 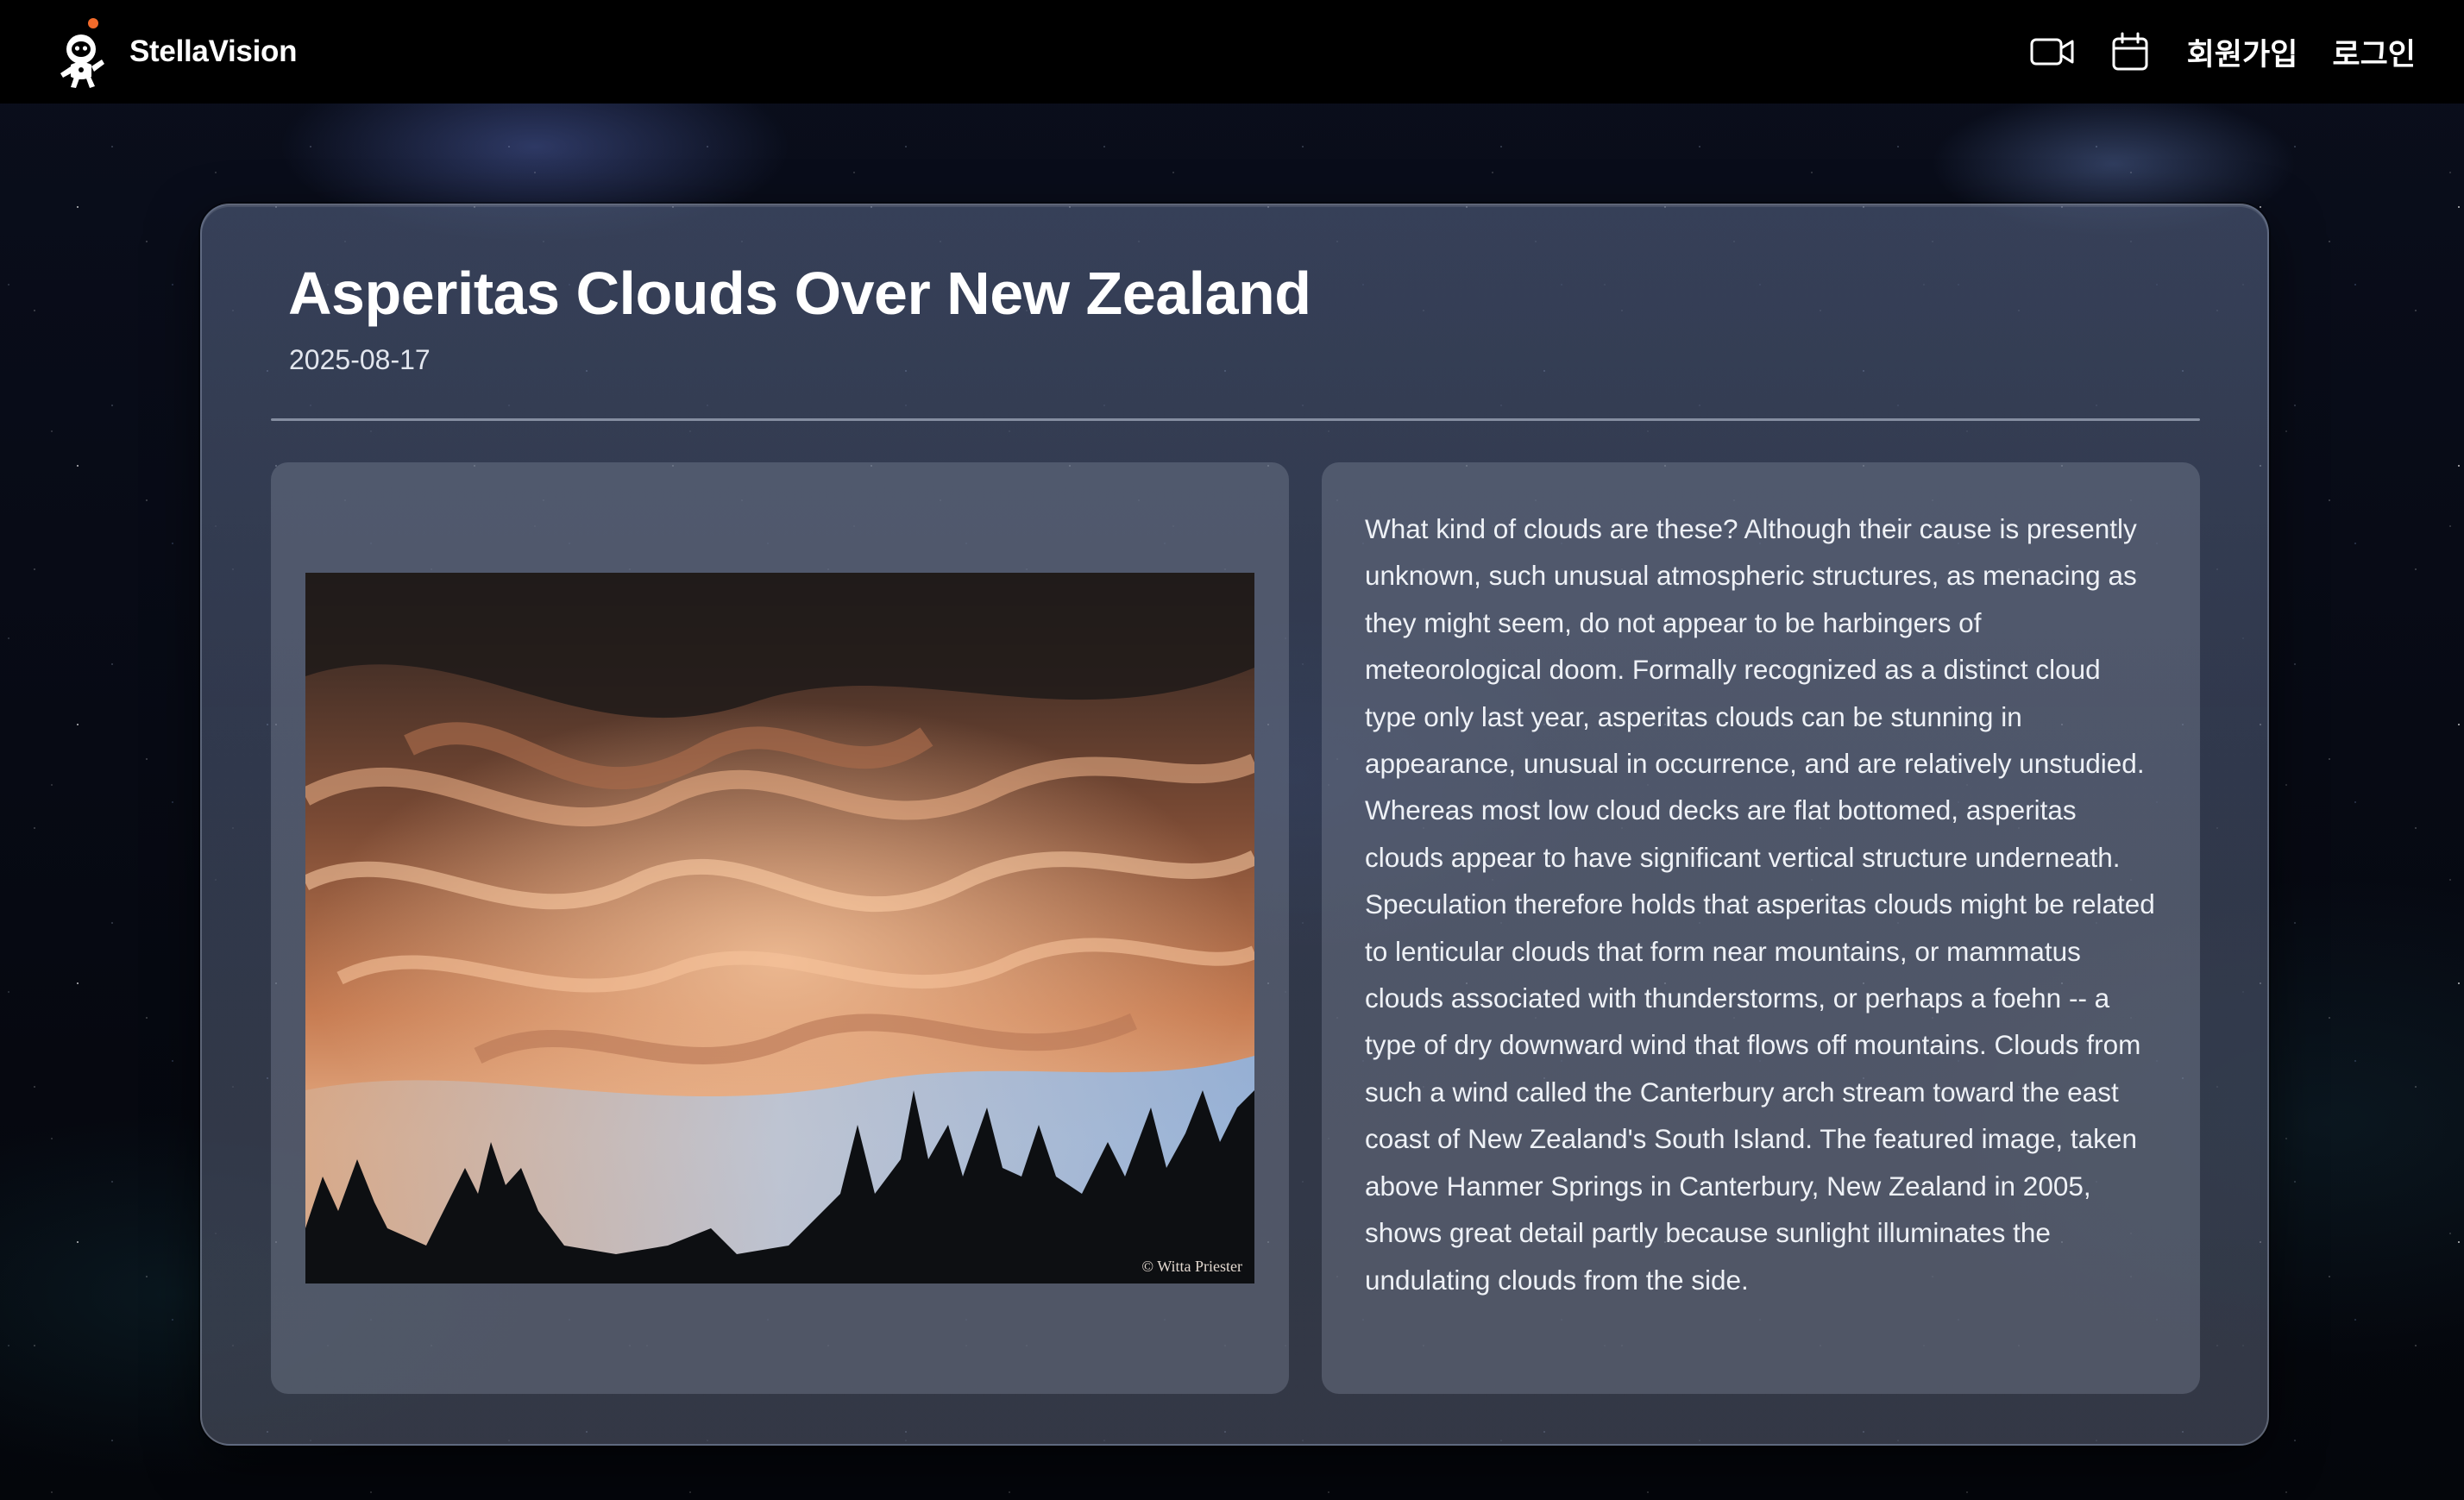 I want to click on top-navigation-bar: StellaVision 회원가입 로그인, so click(x=1232, y=52).